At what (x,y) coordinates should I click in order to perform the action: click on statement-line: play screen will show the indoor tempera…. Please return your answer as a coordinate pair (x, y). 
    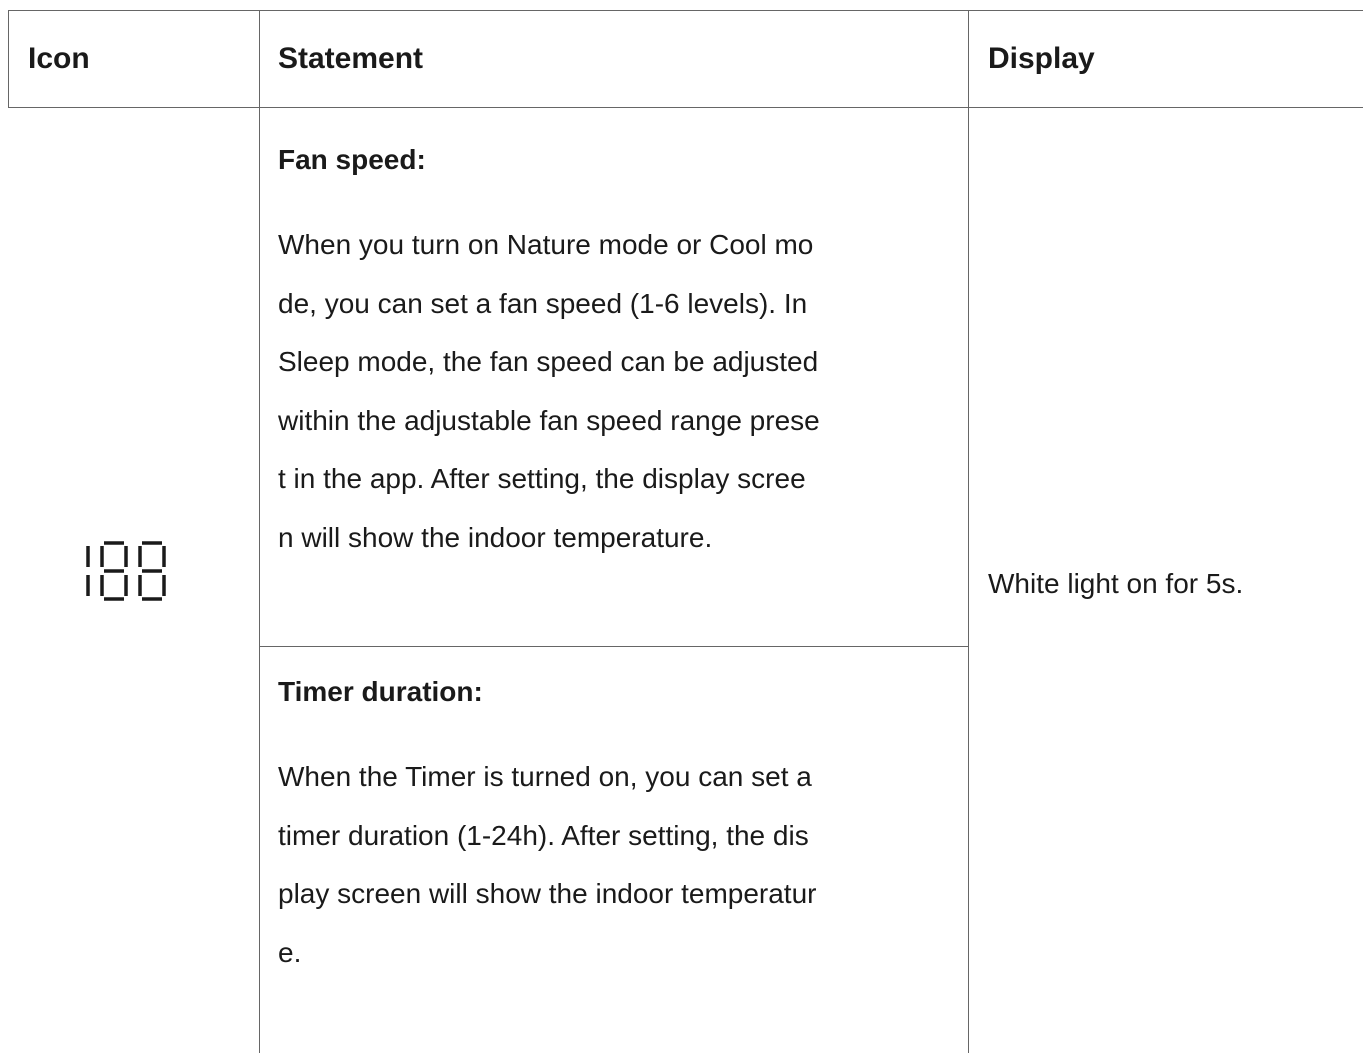
    Looking at the image, I should click on (547, 893).